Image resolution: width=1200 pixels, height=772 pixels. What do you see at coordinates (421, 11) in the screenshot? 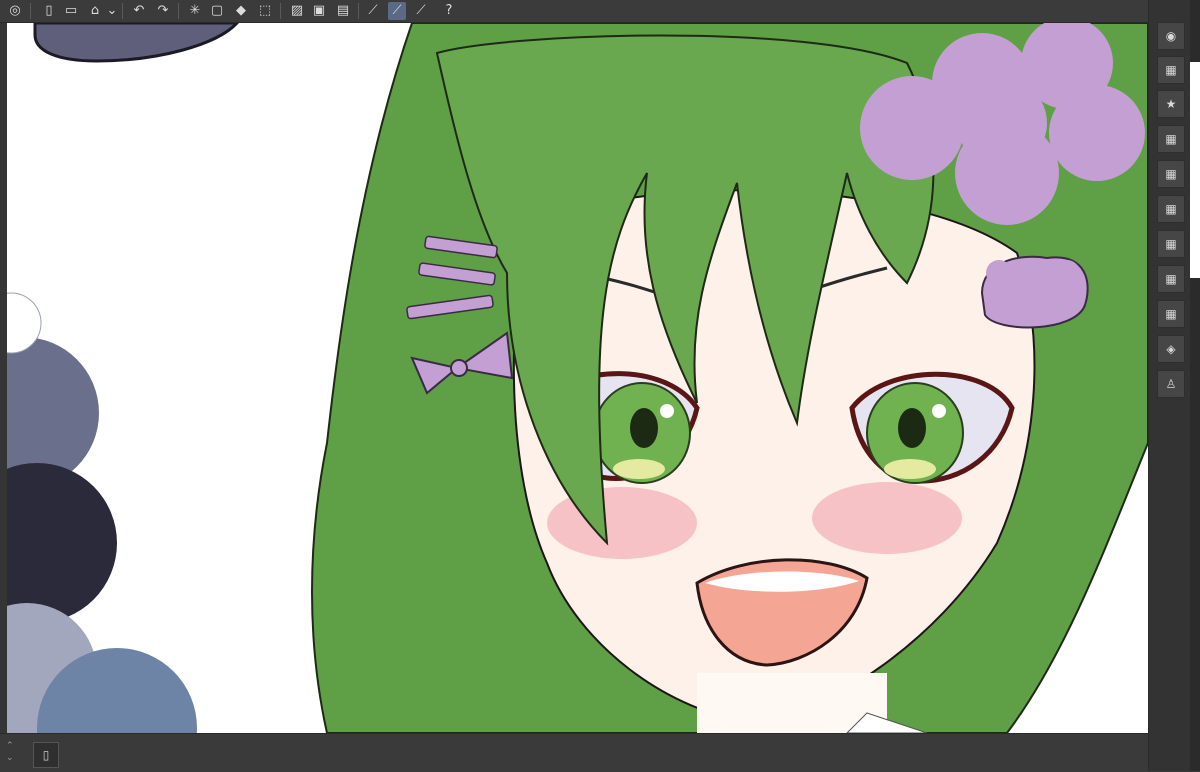
I see `snap-grid-icon: ⟋` at bounding box center [421, 11].